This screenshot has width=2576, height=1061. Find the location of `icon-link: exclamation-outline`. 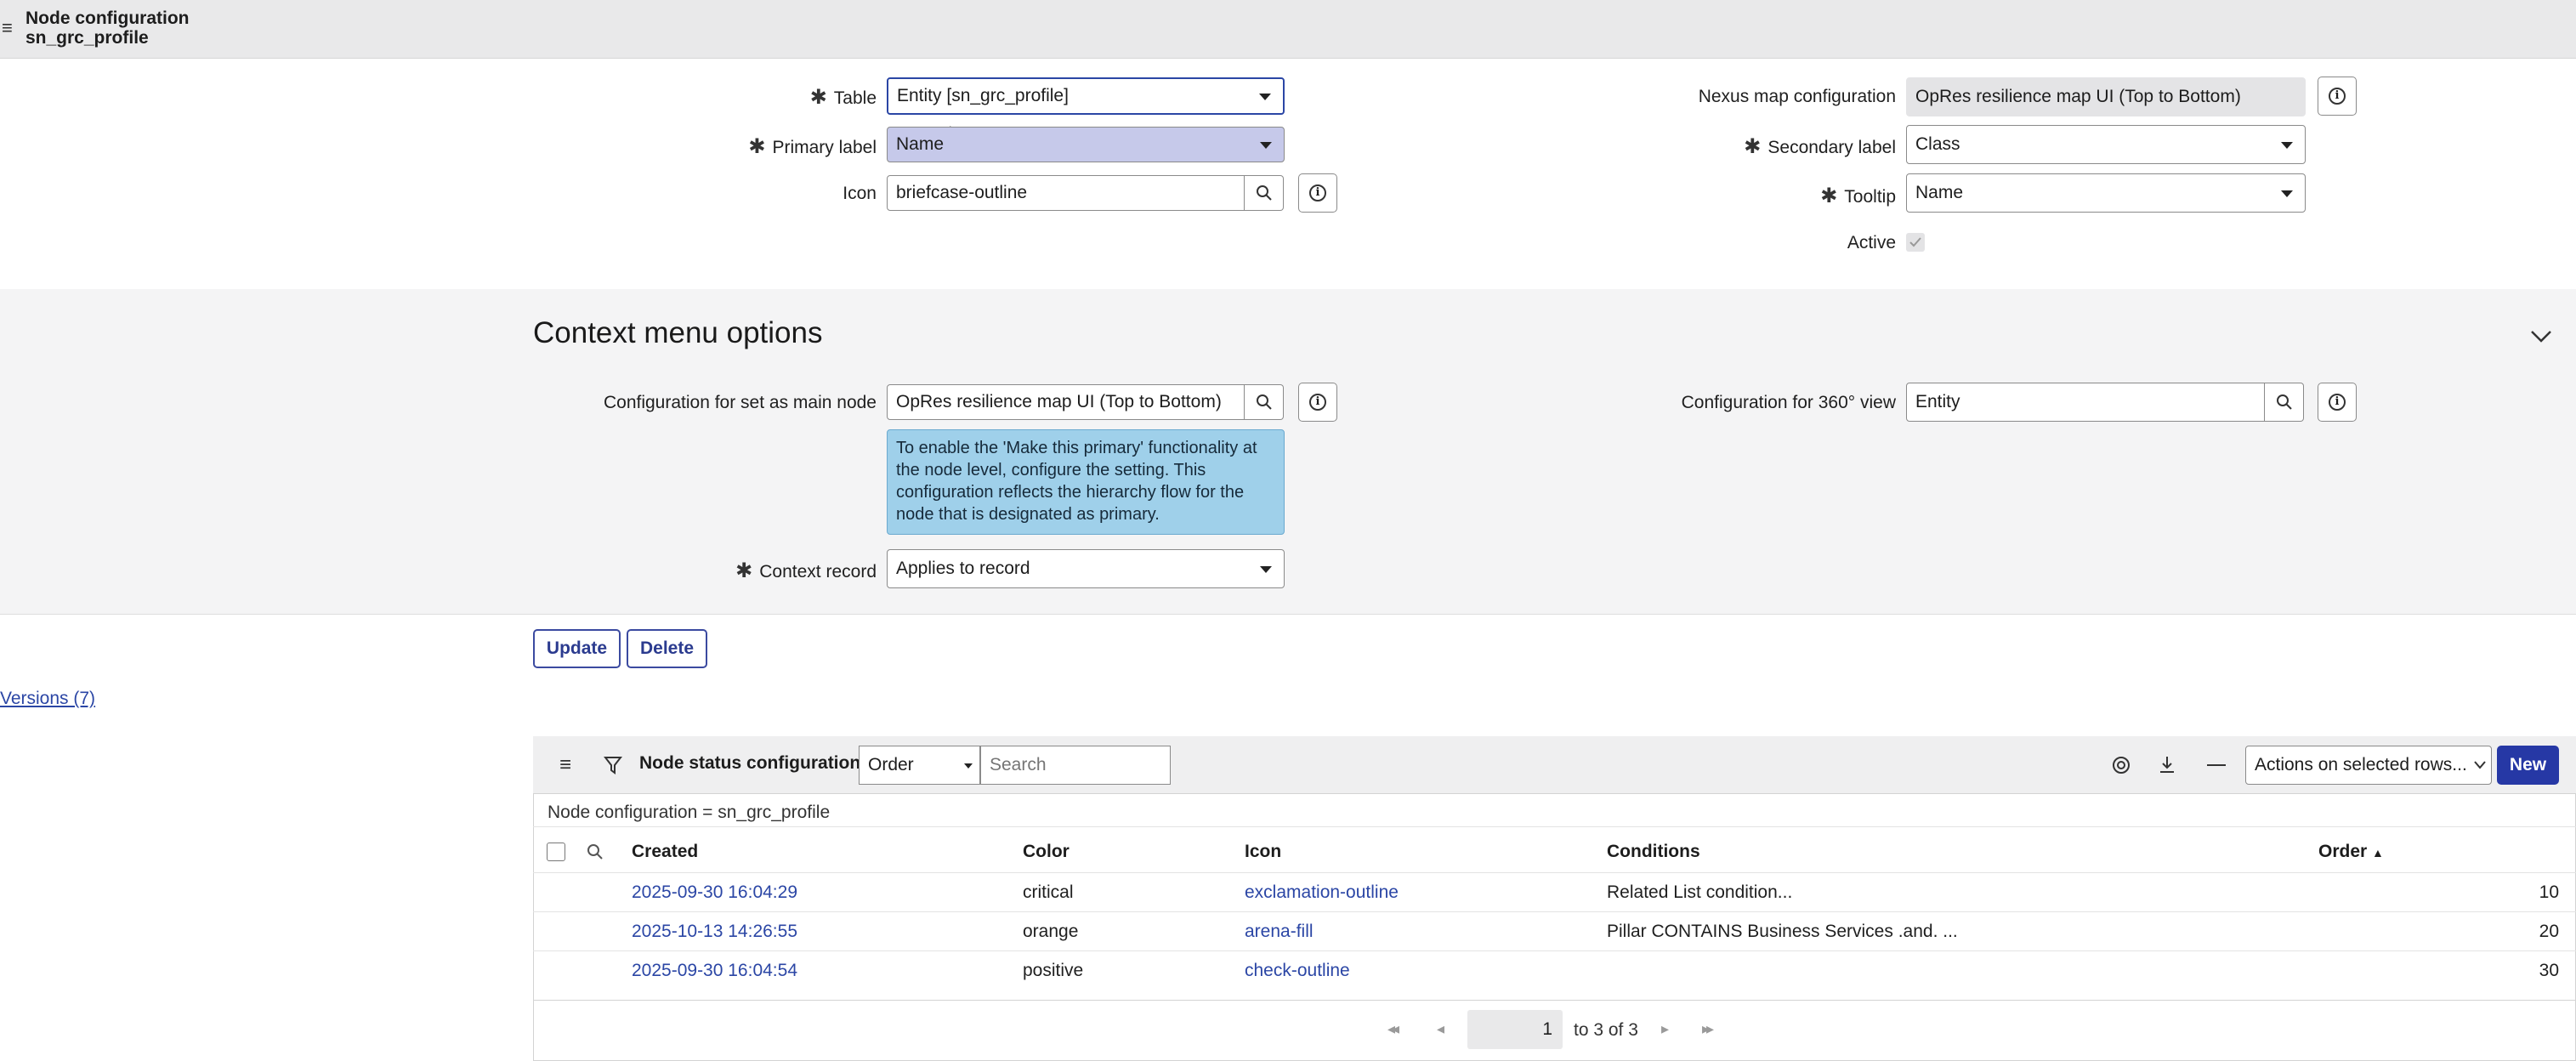

icon-link: exclamation-outline is located at coordinates (1322, 892).